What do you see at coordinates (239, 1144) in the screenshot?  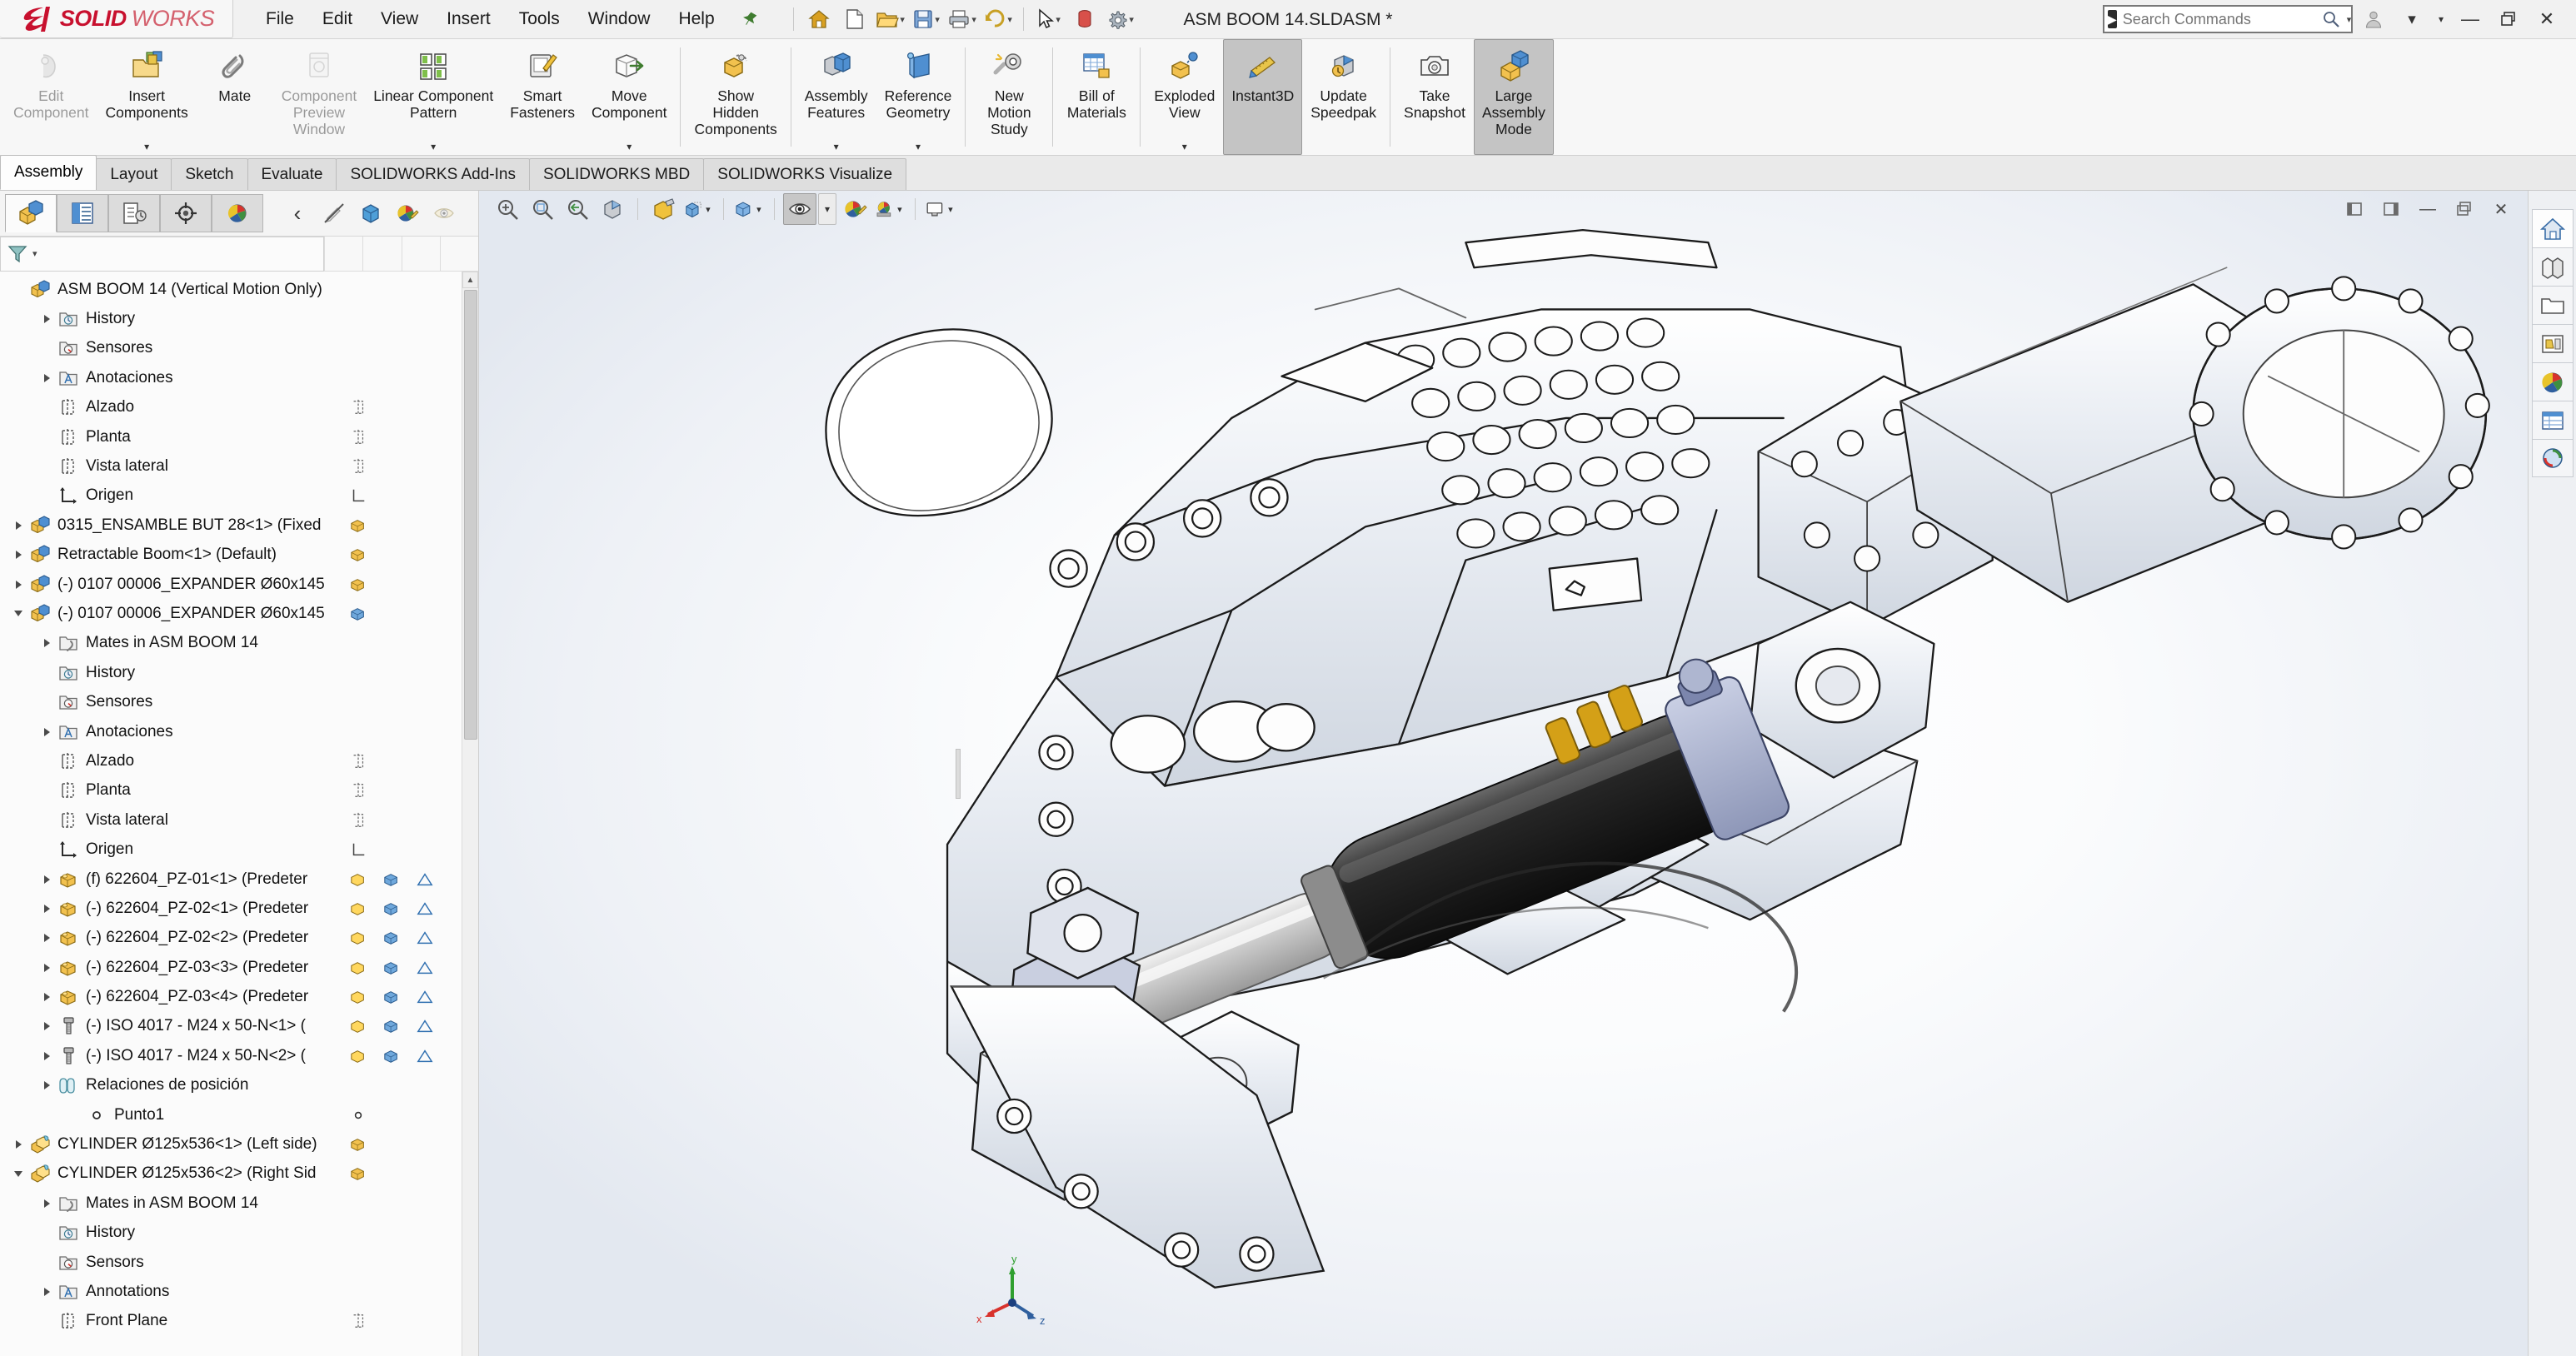 I see `feature-tree-item: CYLINDER Ø125x536<1> (Left side)` at bounding box center [239, 1144].